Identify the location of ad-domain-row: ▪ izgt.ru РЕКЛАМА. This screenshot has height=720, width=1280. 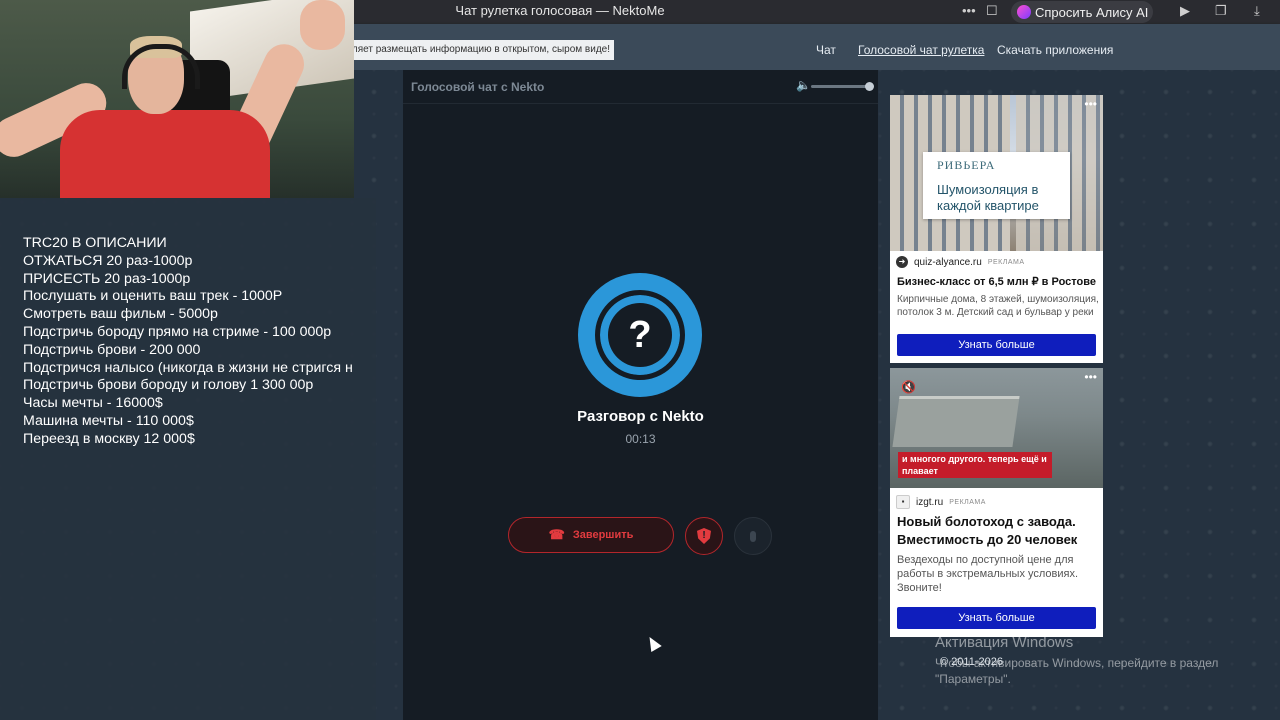
(941, 502).